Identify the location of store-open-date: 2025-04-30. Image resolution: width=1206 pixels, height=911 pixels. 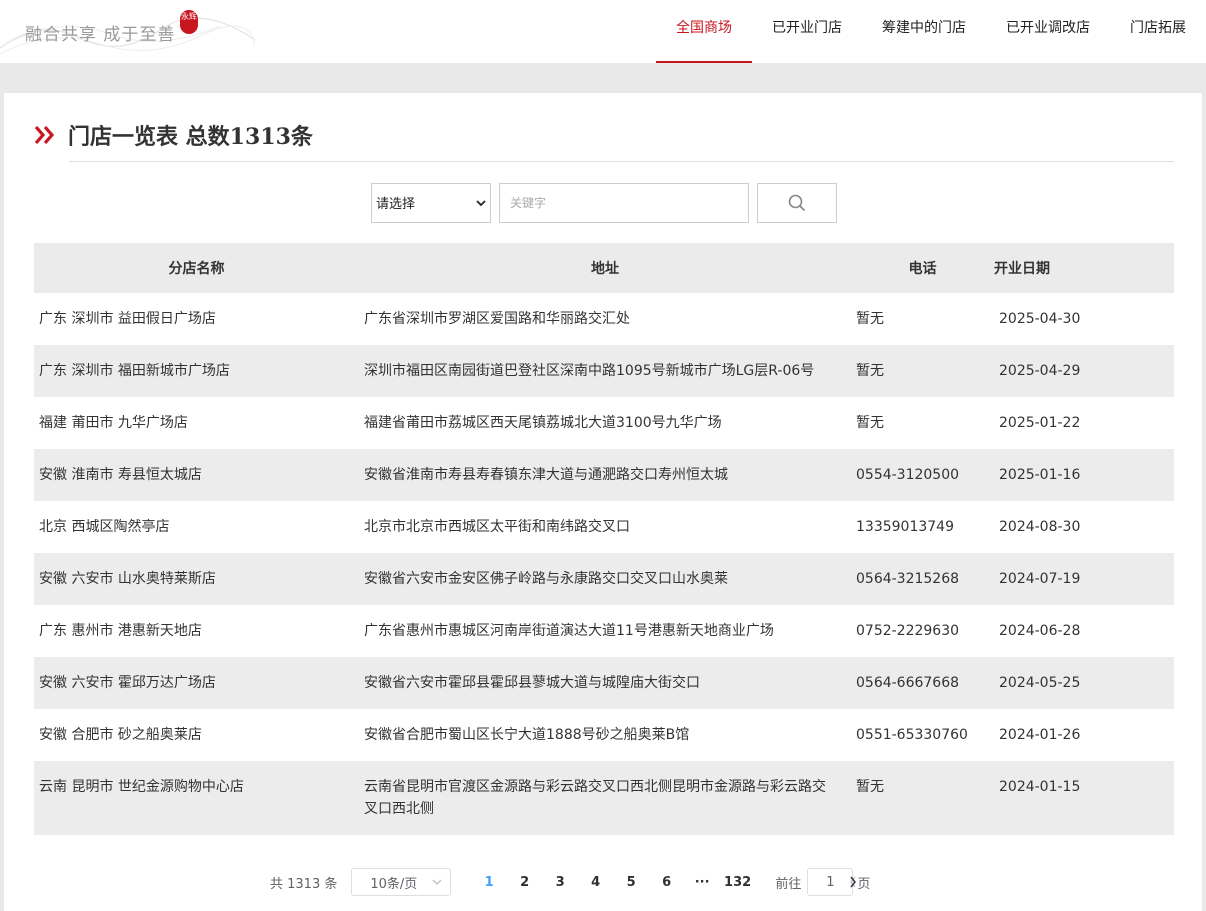
(1040, 319).